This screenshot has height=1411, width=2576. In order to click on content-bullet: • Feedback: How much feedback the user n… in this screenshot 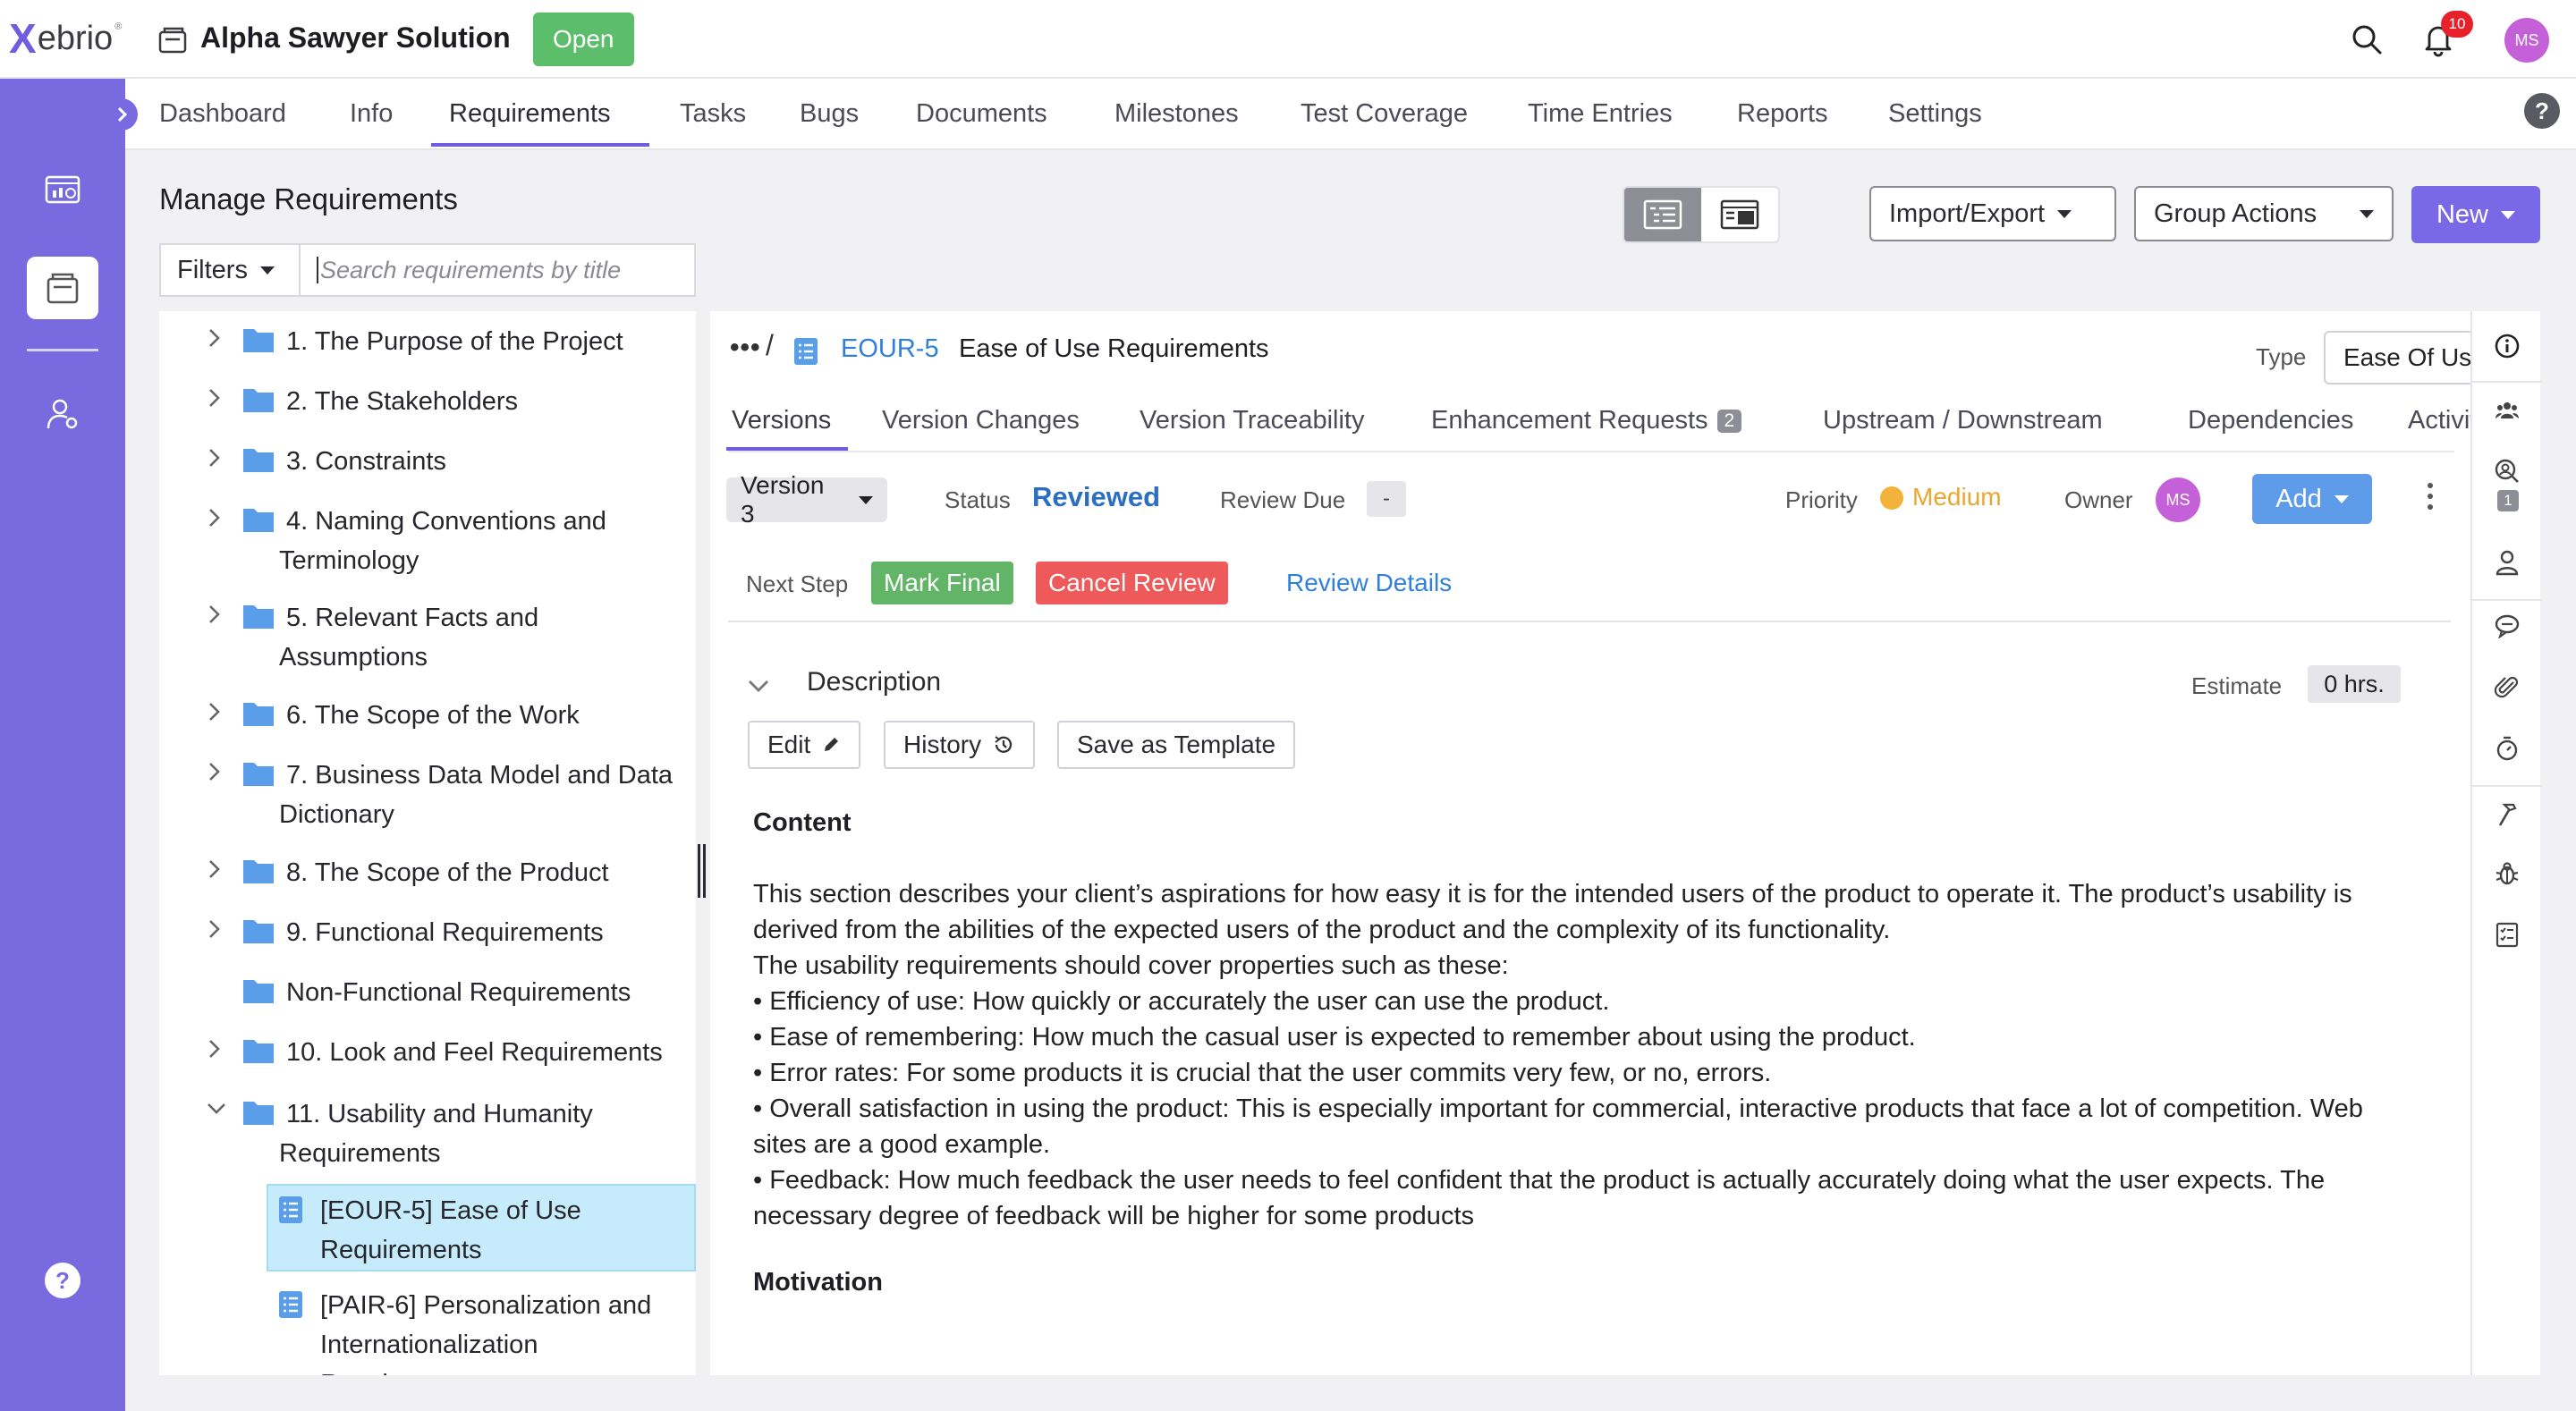, I will do `click(1539, 1198)`.